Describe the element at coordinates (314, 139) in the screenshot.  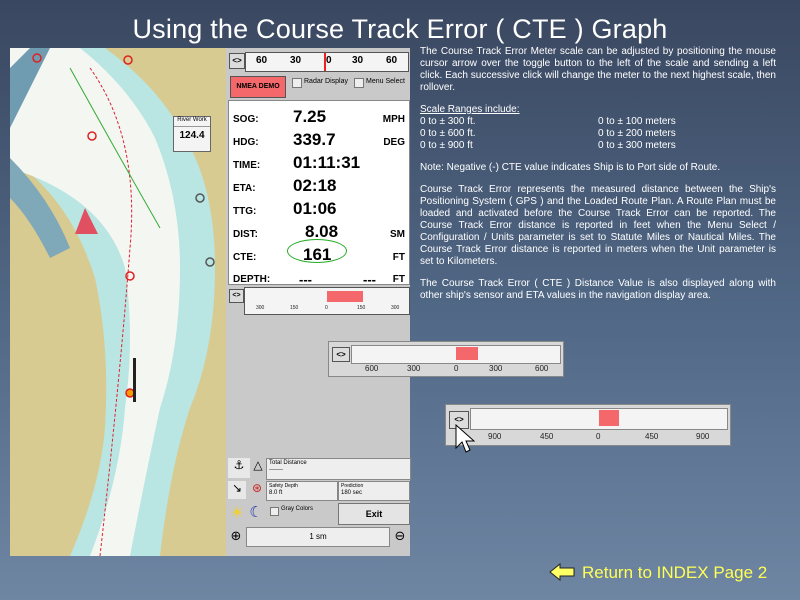
I see `hdg-value: 339.7` at that location.